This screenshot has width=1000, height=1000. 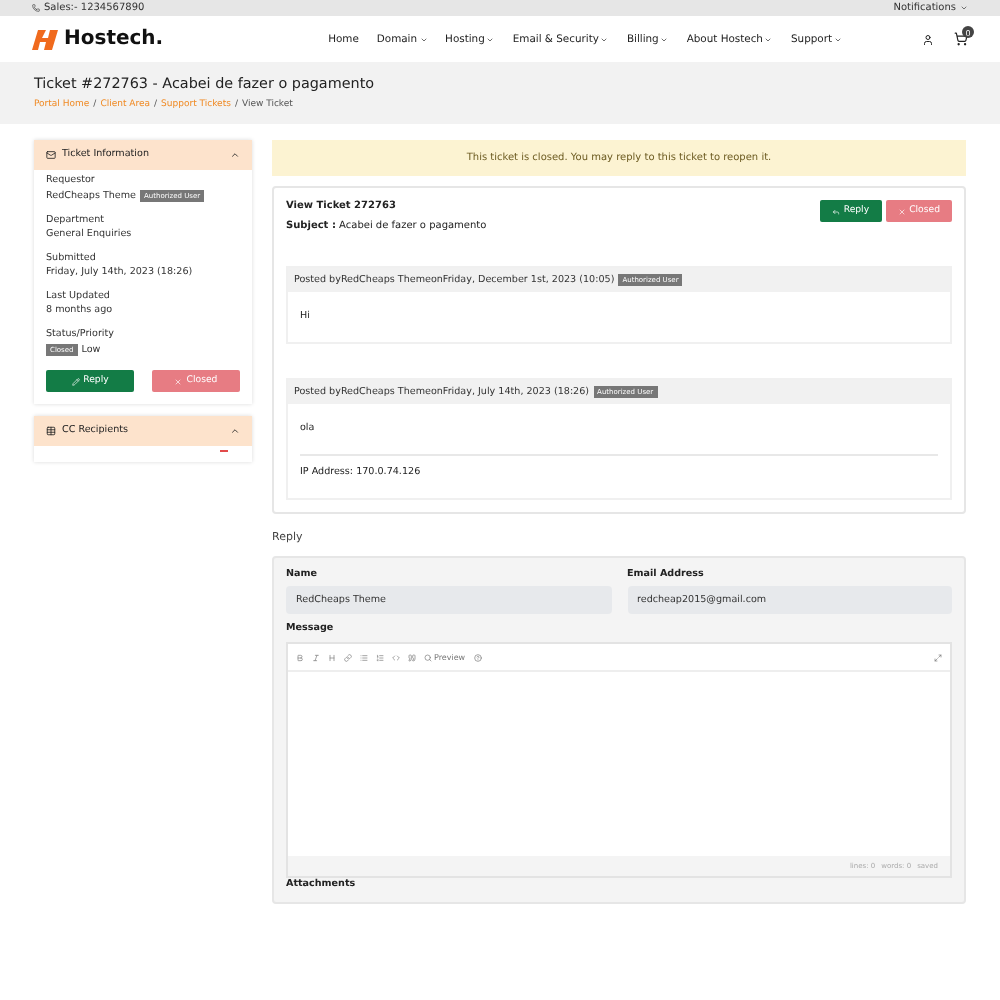 I want to click on help-button, so click(x=477, y=657).